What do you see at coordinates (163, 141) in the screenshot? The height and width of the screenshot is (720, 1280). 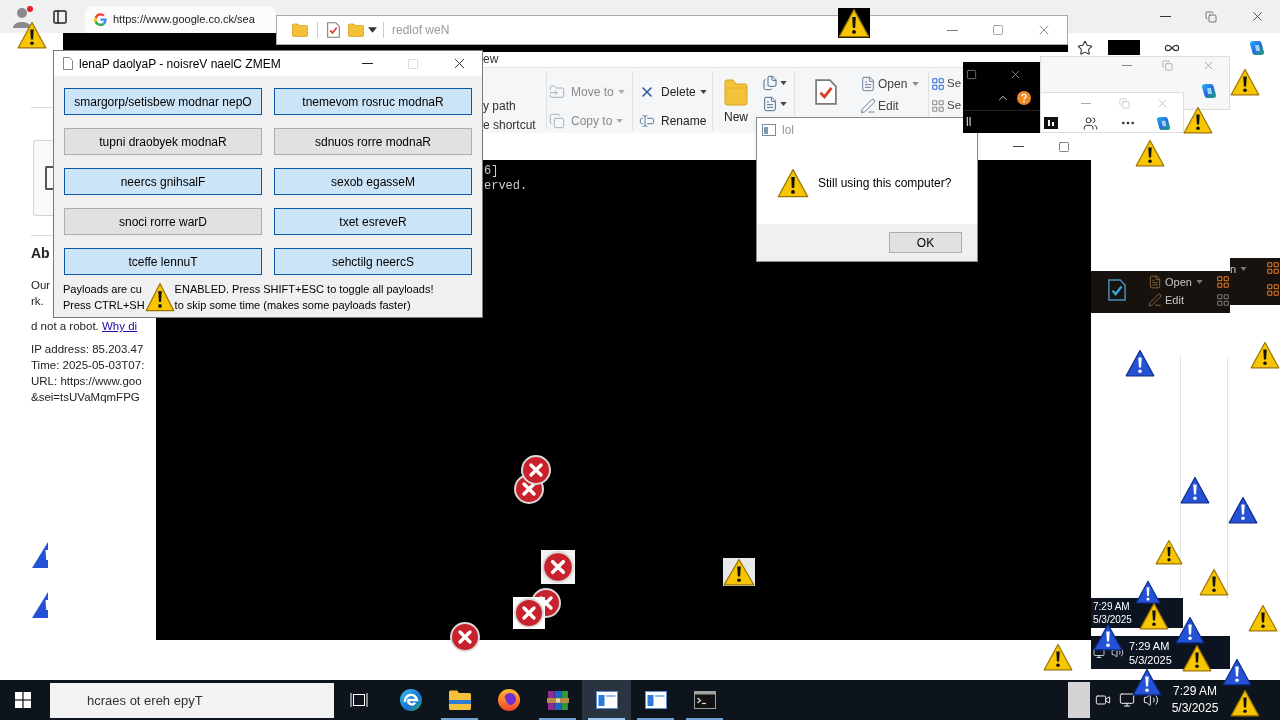 I see `payload-button: tupni draobyek modnaR` at bounding box center [163, 141].